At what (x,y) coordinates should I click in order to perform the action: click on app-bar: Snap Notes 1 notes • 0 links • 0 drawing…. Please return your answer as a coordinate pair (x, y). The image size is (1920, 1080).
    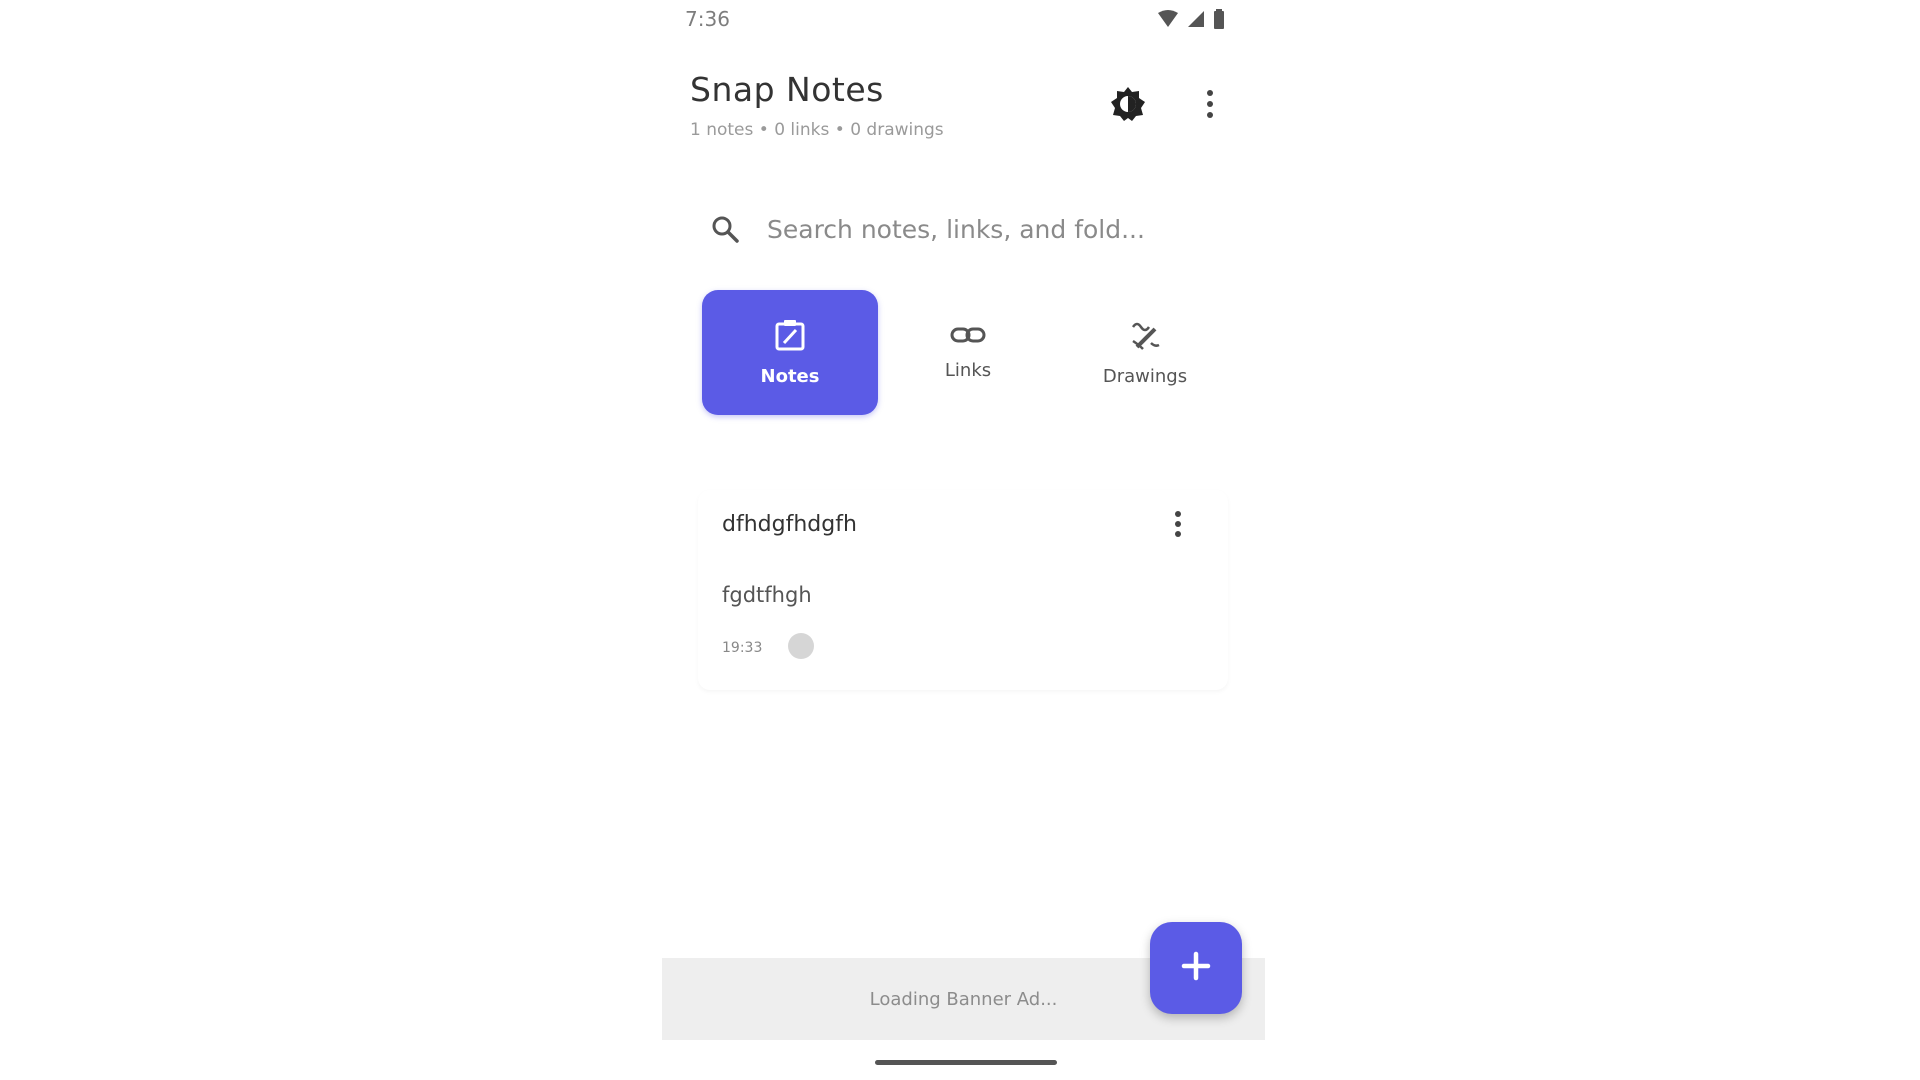
    Looking at the image, I should click on (957, 107).